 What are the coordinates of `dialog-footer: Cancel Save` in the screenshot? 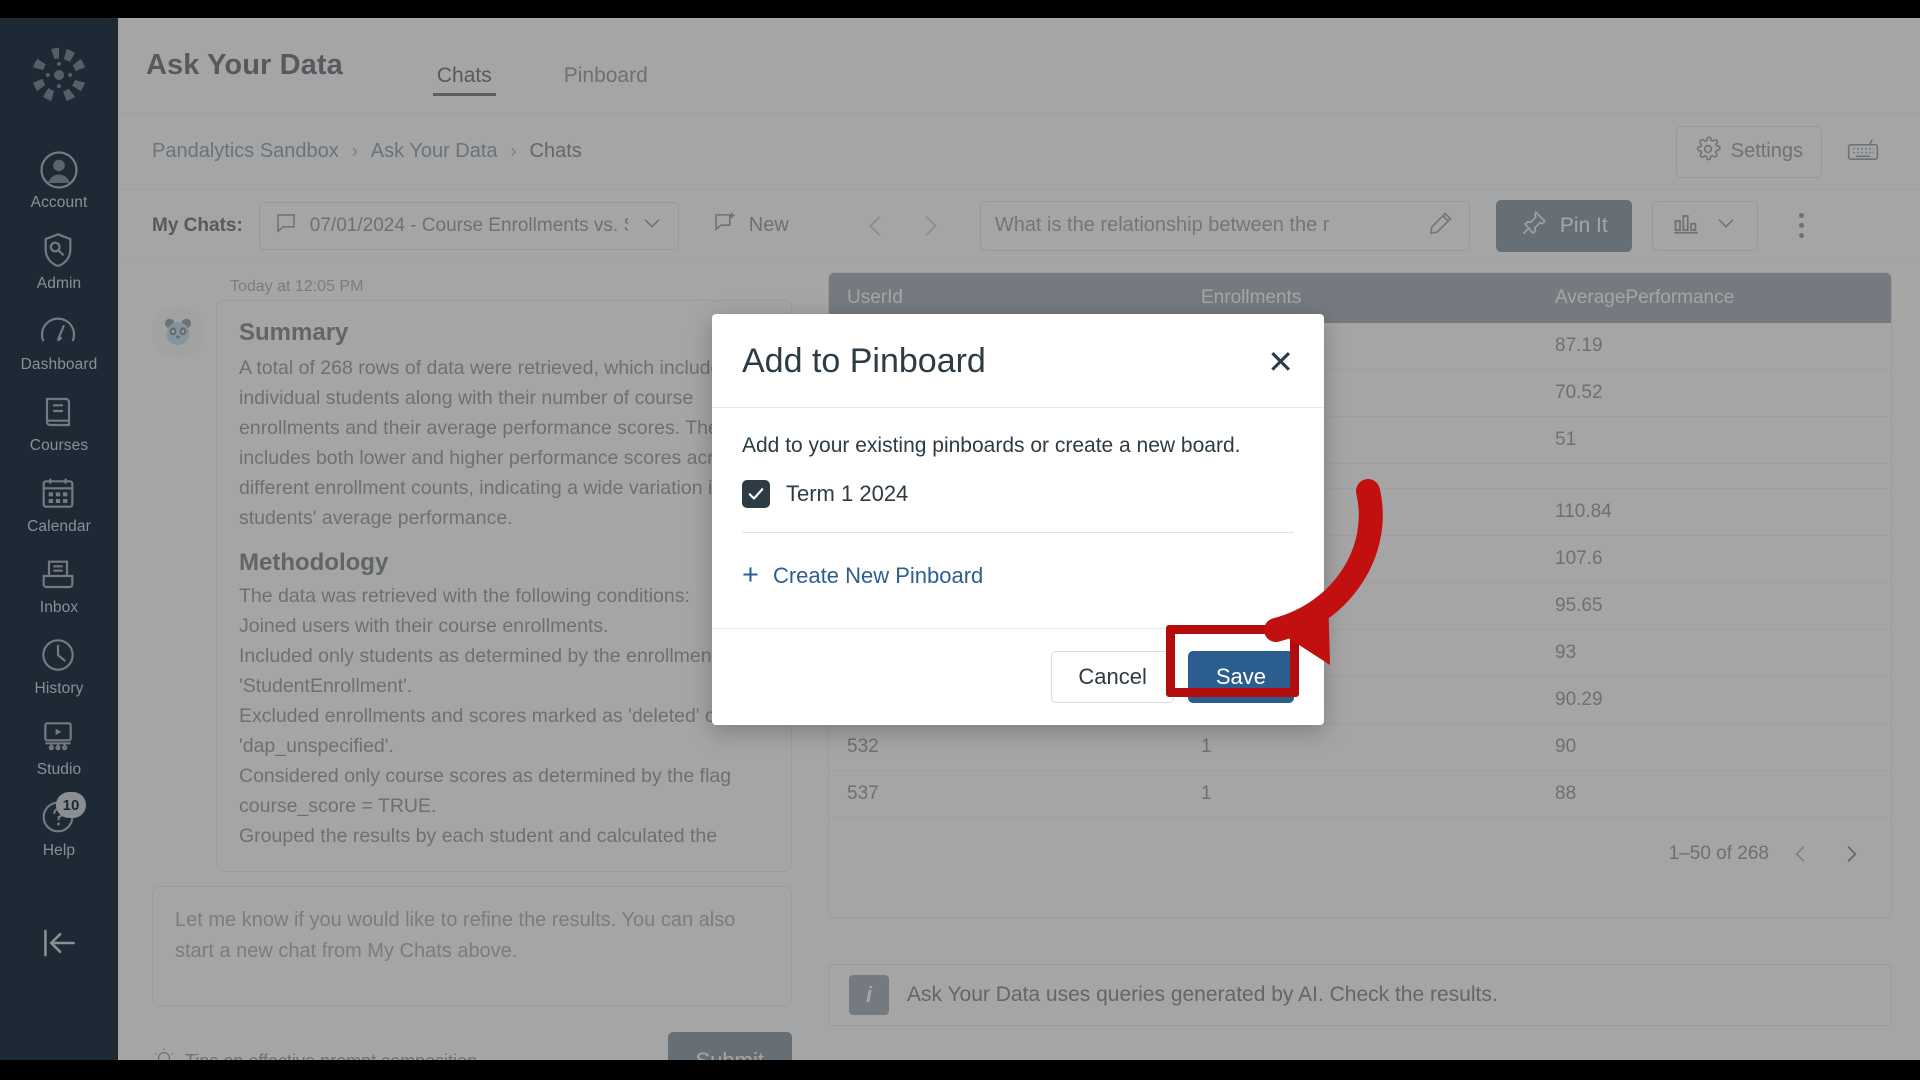 It's located at (1018, 675).